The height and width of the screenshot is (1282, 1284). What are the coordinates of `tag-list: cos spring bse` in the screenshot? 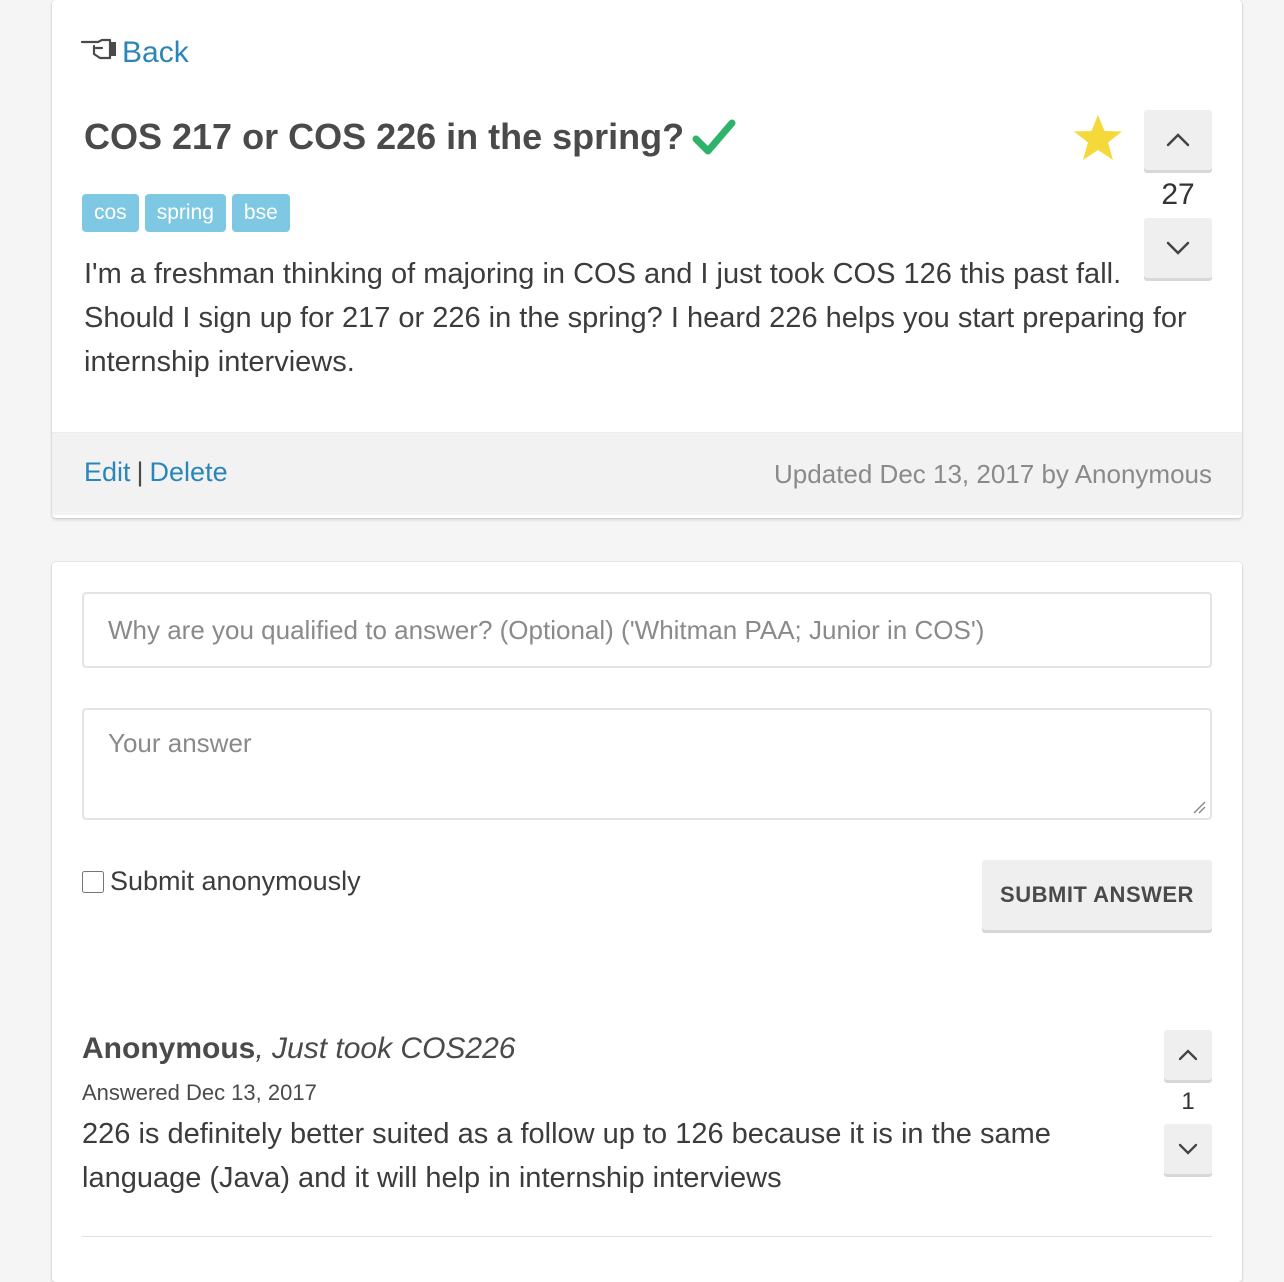 It's located at (186, 213).